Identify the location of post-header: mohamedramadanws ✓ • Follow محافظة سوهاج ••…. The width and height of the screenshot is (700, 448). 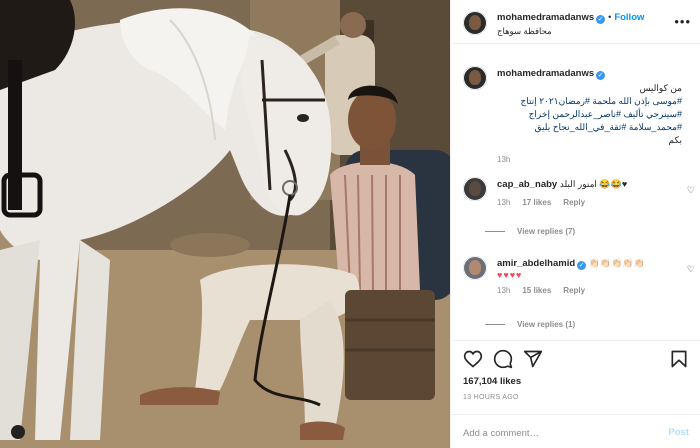
(575, 22).